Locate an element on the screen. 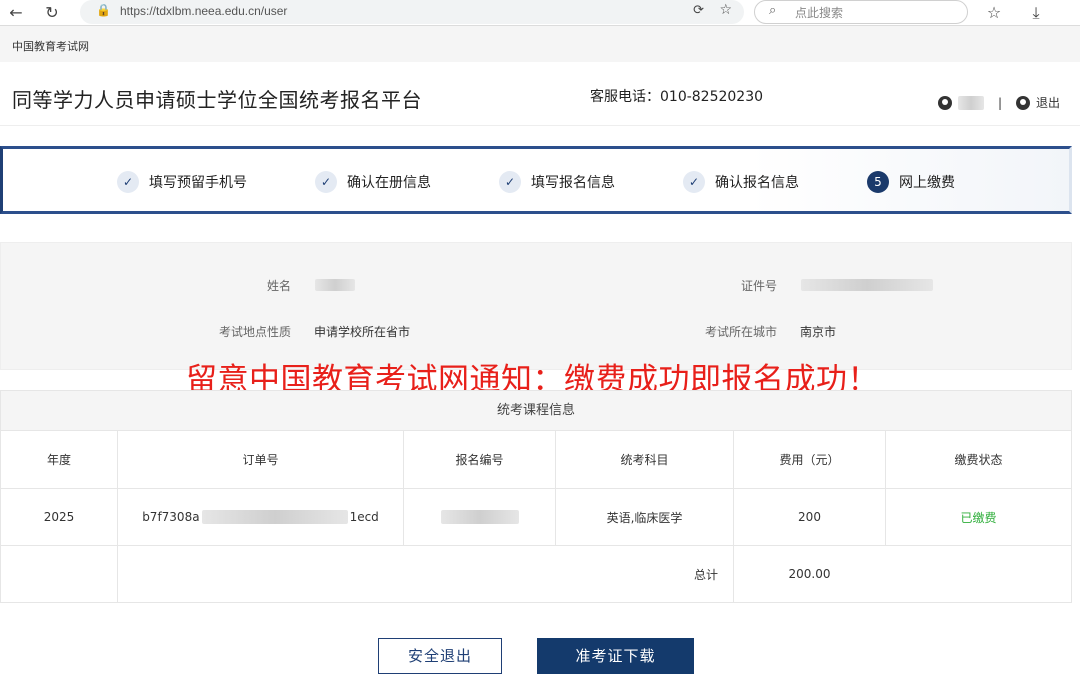 Image resolution: width=1080 pixels, height=690 pixels. name-label: 姓名 is located at coordinates (278, 286).